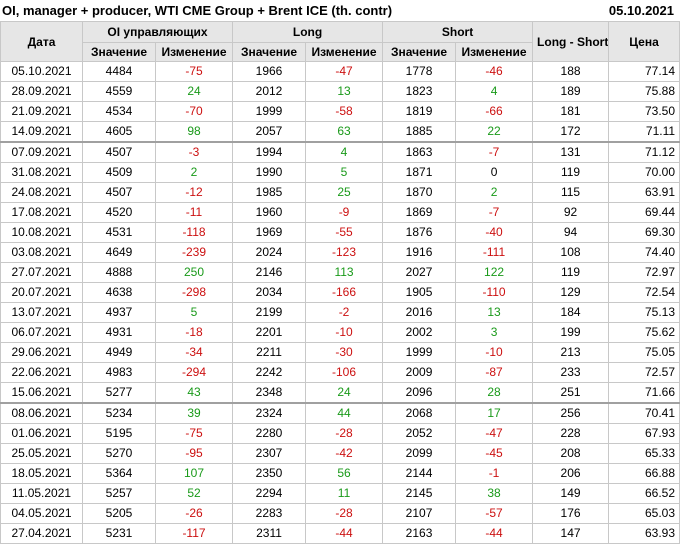 This screenshot has width=680, height=548. What do you see at coordinates (644, 393) in the screenshot?
I see `price-cell: 71.66` at bounding box center [644, 393].